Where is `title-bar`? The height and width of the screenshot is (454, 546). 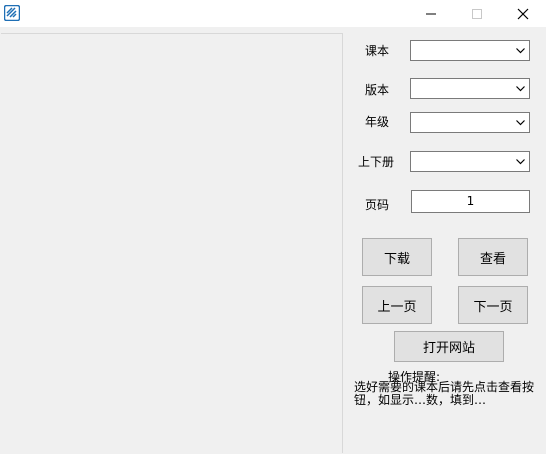
title-bar is located at coordinates (273, 13).